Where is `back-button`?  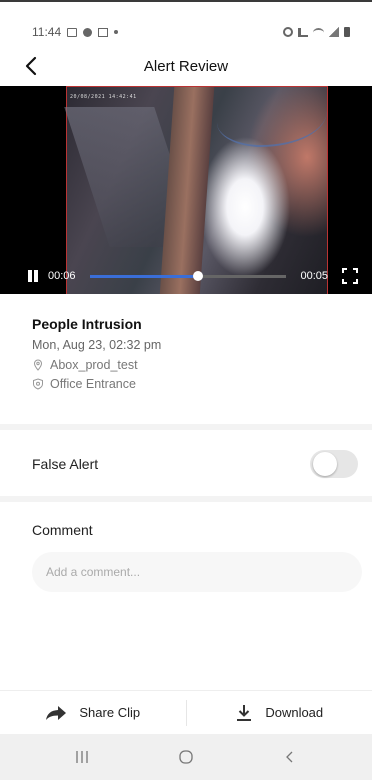 back-button is located at coordinates (32, 66).